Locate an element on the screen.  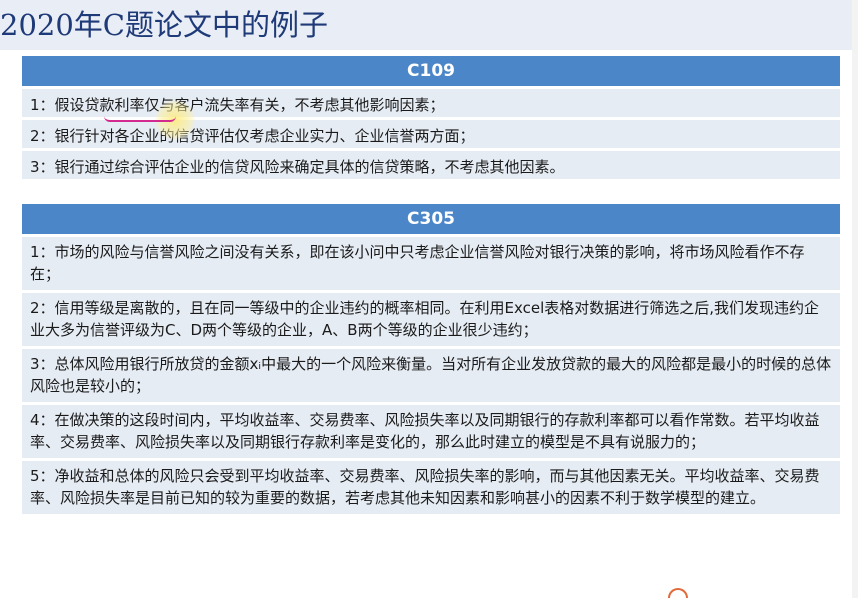
ink-mark is located at coordinates (678, 593).